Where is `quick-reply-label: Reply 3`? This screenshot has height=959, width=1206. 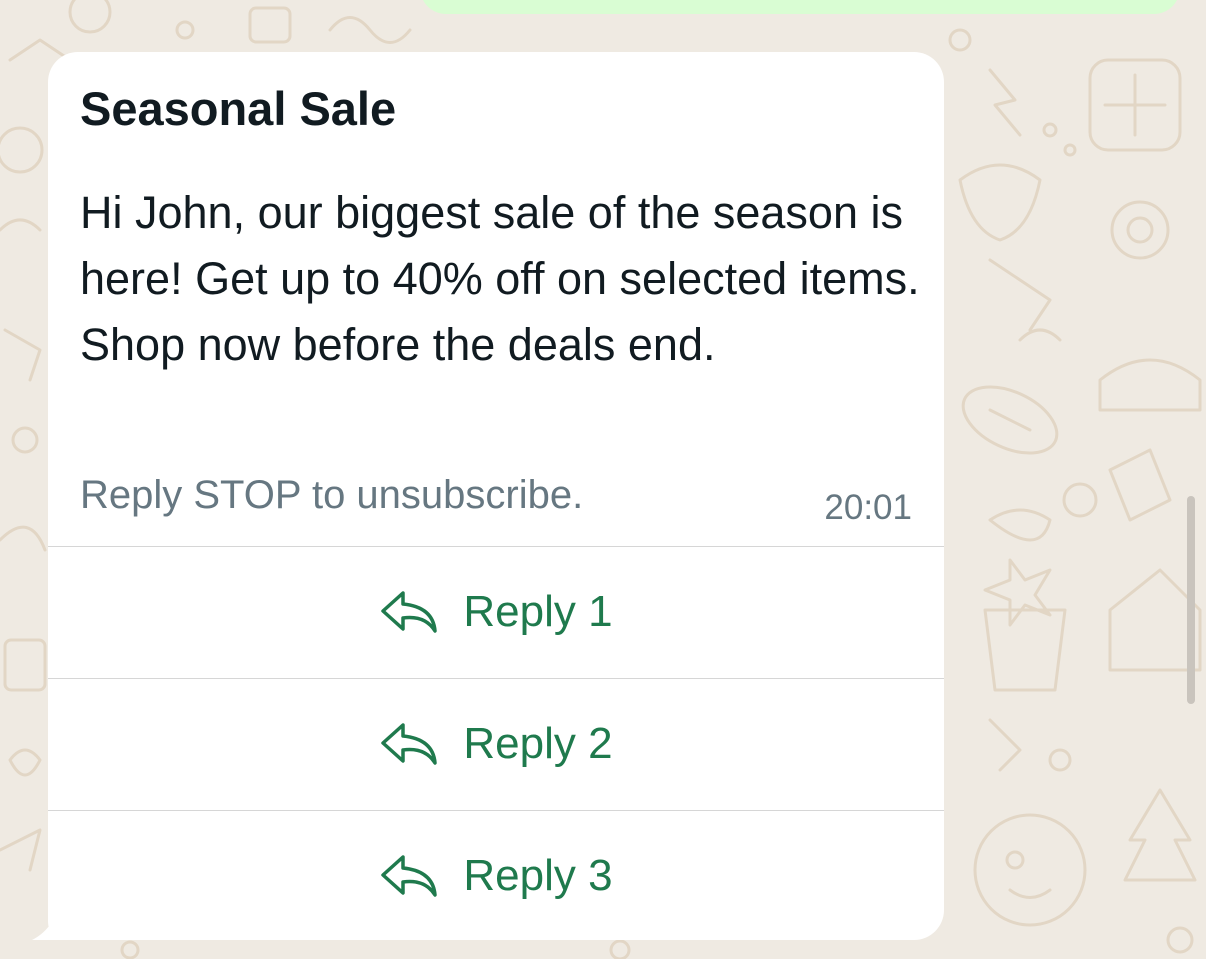 quick-reply-label: Reply 3 is located at coordinates (538, 875).